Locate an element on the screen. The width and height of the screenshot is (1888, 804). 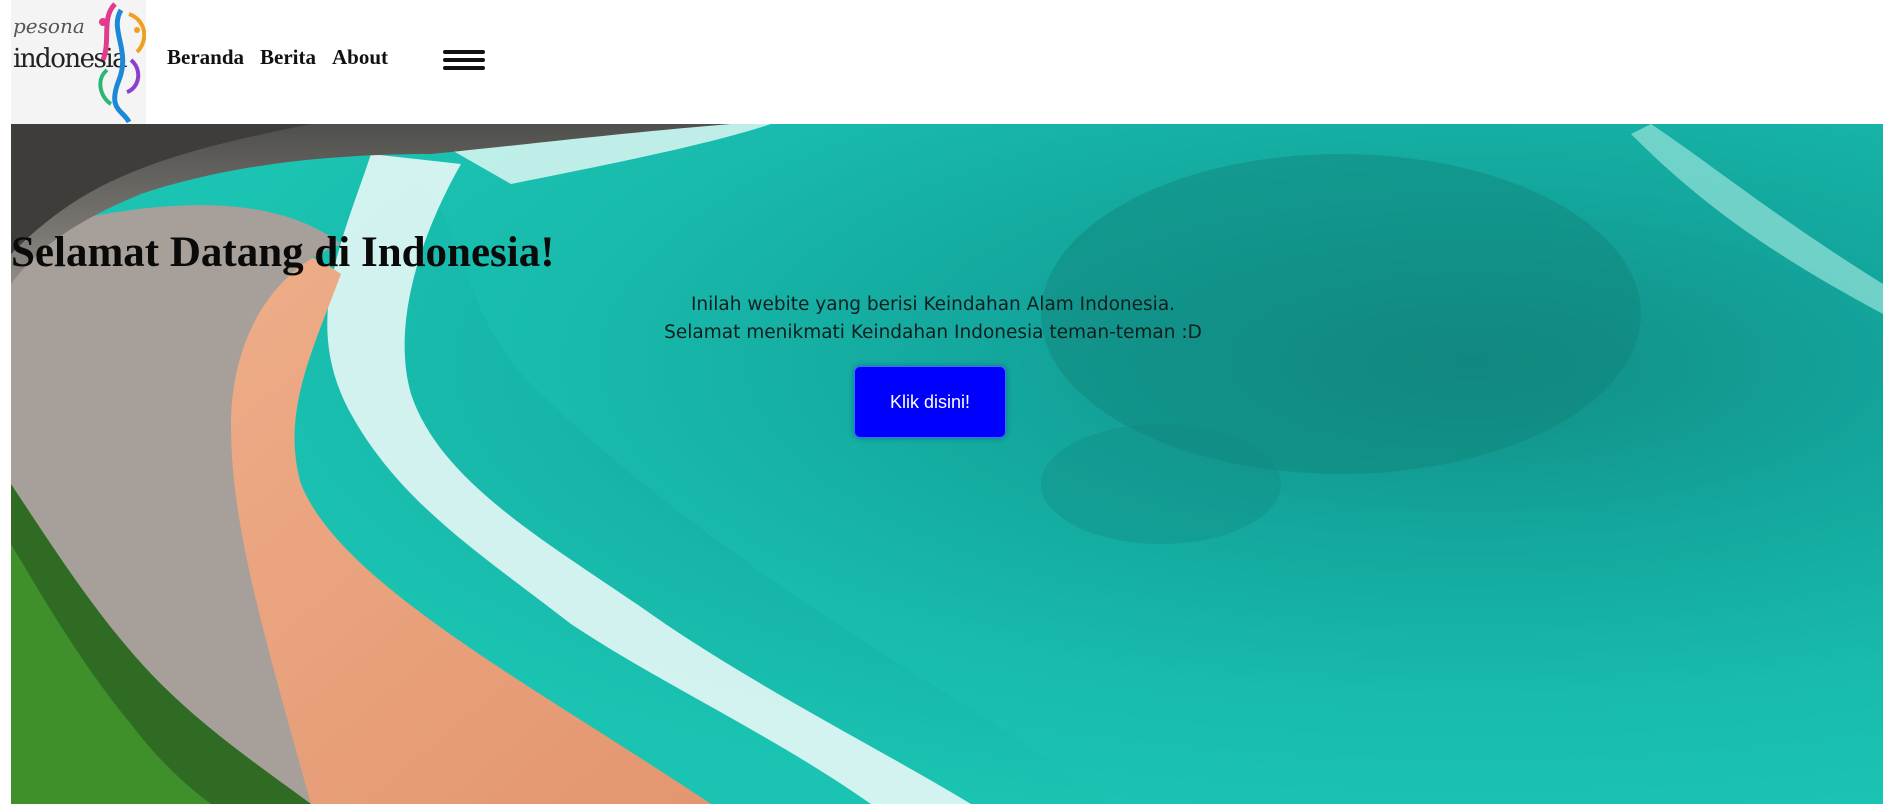
nav-link-beranda: Beranda is located at coordinates (205, 57).